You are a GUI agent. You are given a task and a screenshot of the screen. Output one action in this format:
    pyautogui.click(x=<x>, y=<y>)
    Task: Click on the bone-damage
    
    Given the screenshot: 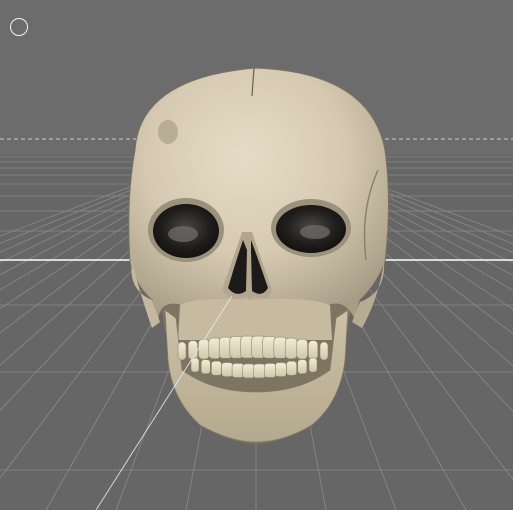 What is the action you would take?
    pyautogui.click(x=168, y=132)
    